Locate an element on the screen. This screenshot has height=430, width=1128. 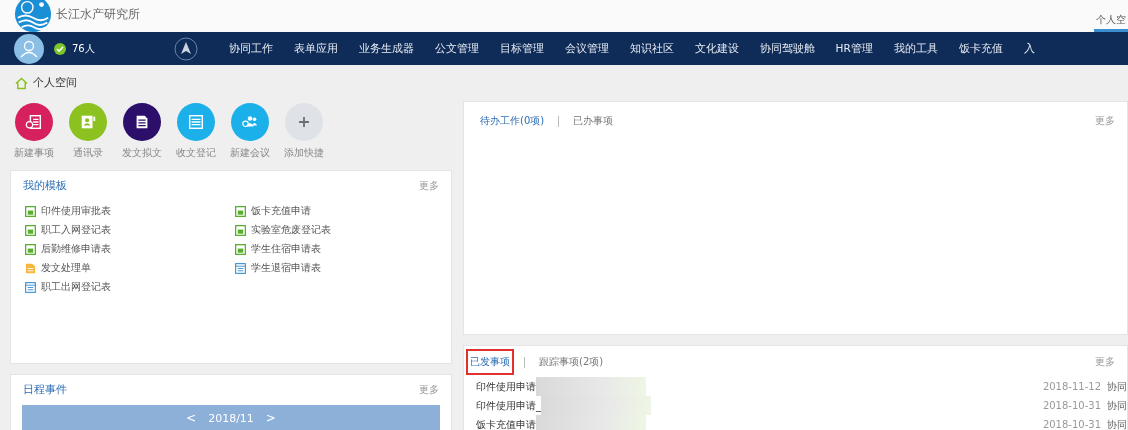
template-link: 饭卡充值申请 is located at coordinates (281, 211).